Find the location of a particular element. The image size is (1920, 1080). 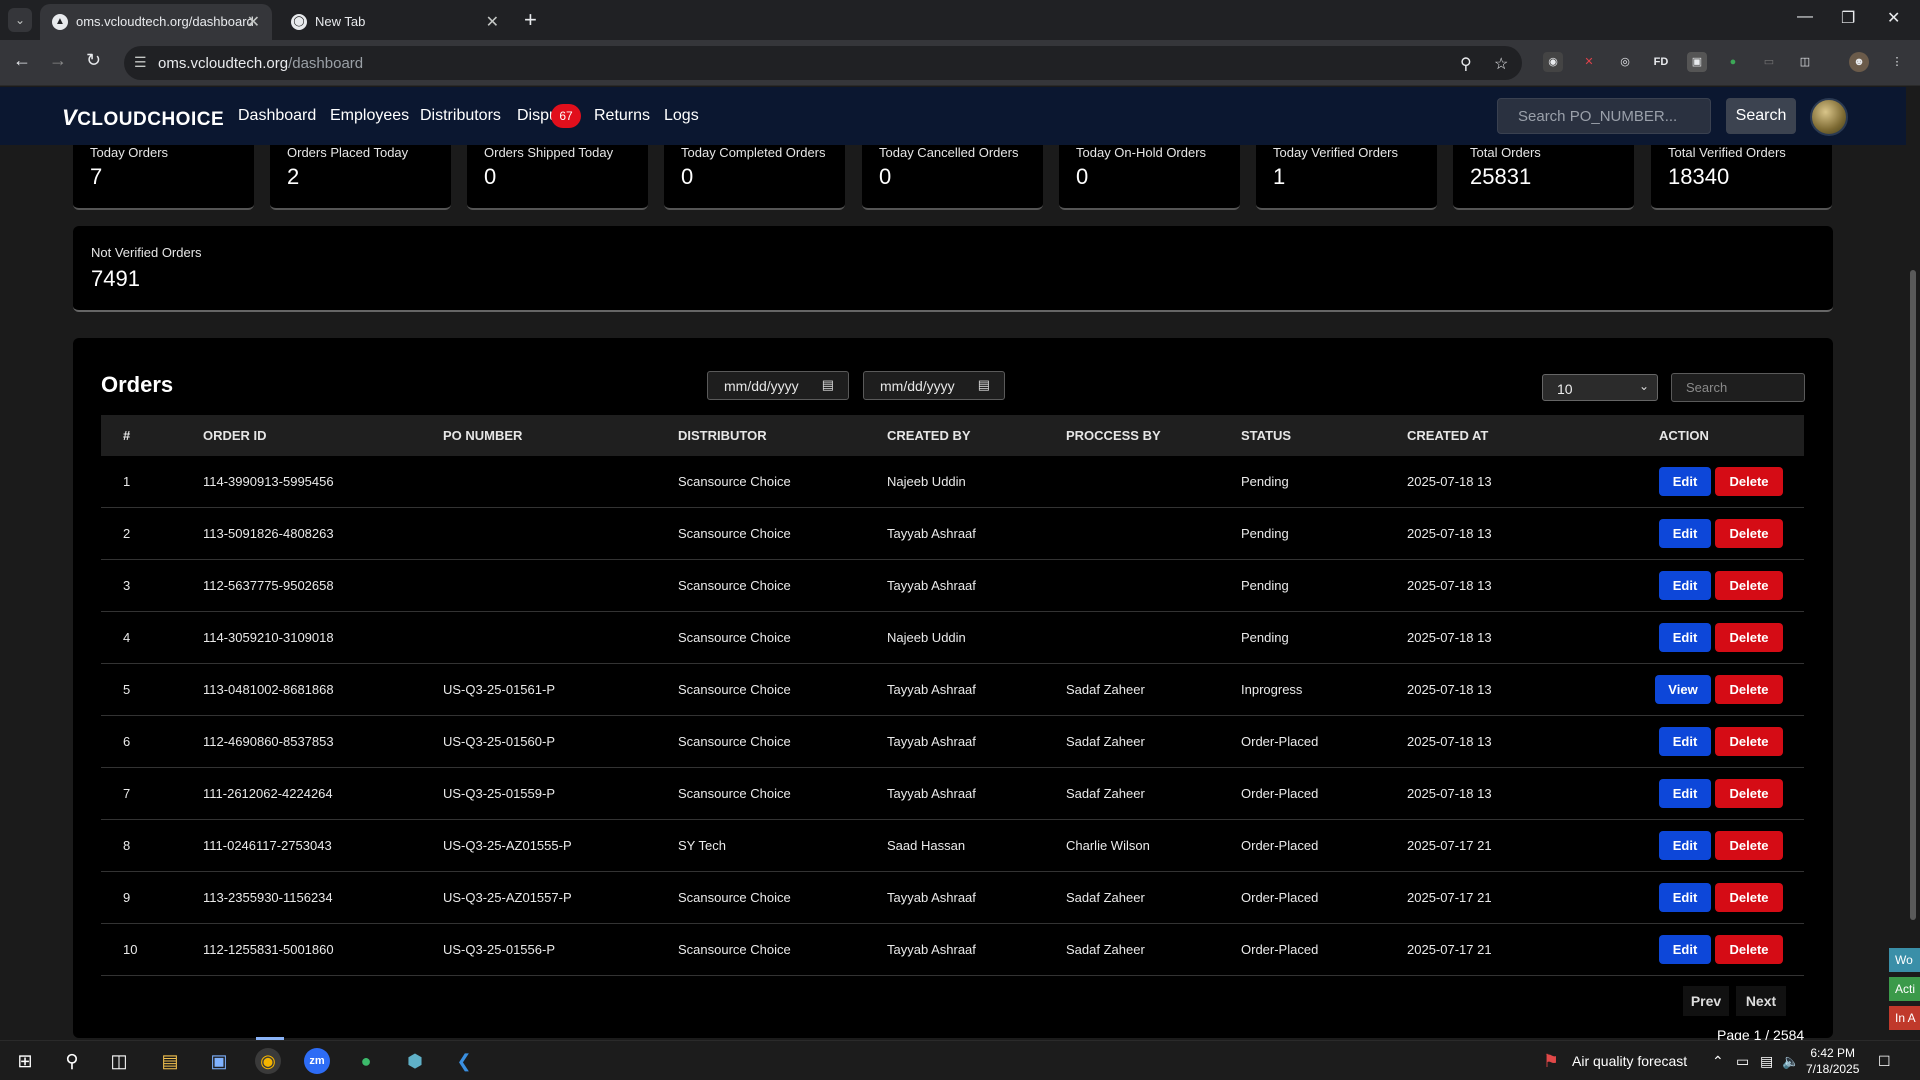

system-clock: 6:42 PM 7/18/2025 is located at coordinates (1832, 1061).